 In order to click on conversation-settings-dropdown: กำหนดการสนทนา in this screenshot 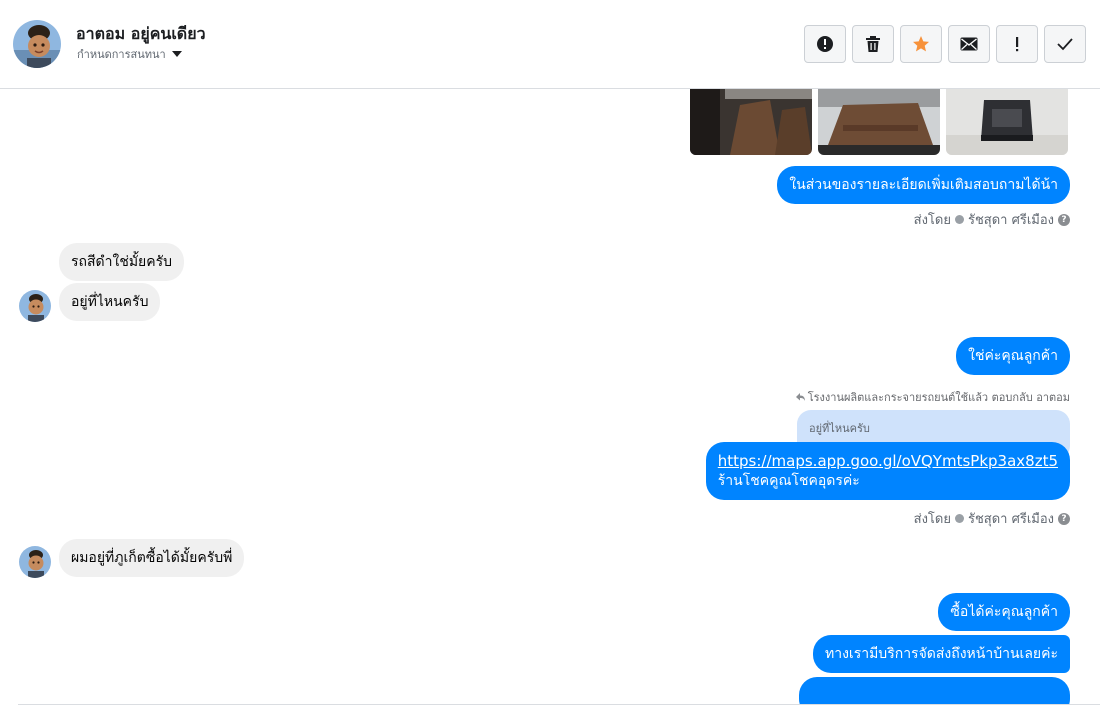, I will do `click(129, 54)`.